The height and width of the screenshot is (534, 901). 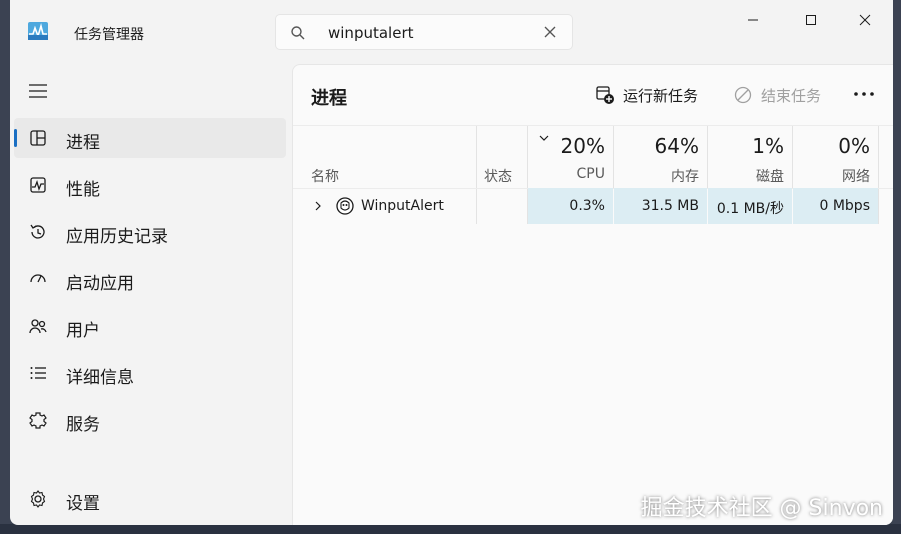 What do you see at coordinates (661, 95) in the screenshot?
I see `run-new-task-label: 运行新任务` at bounding box center [661, 95].